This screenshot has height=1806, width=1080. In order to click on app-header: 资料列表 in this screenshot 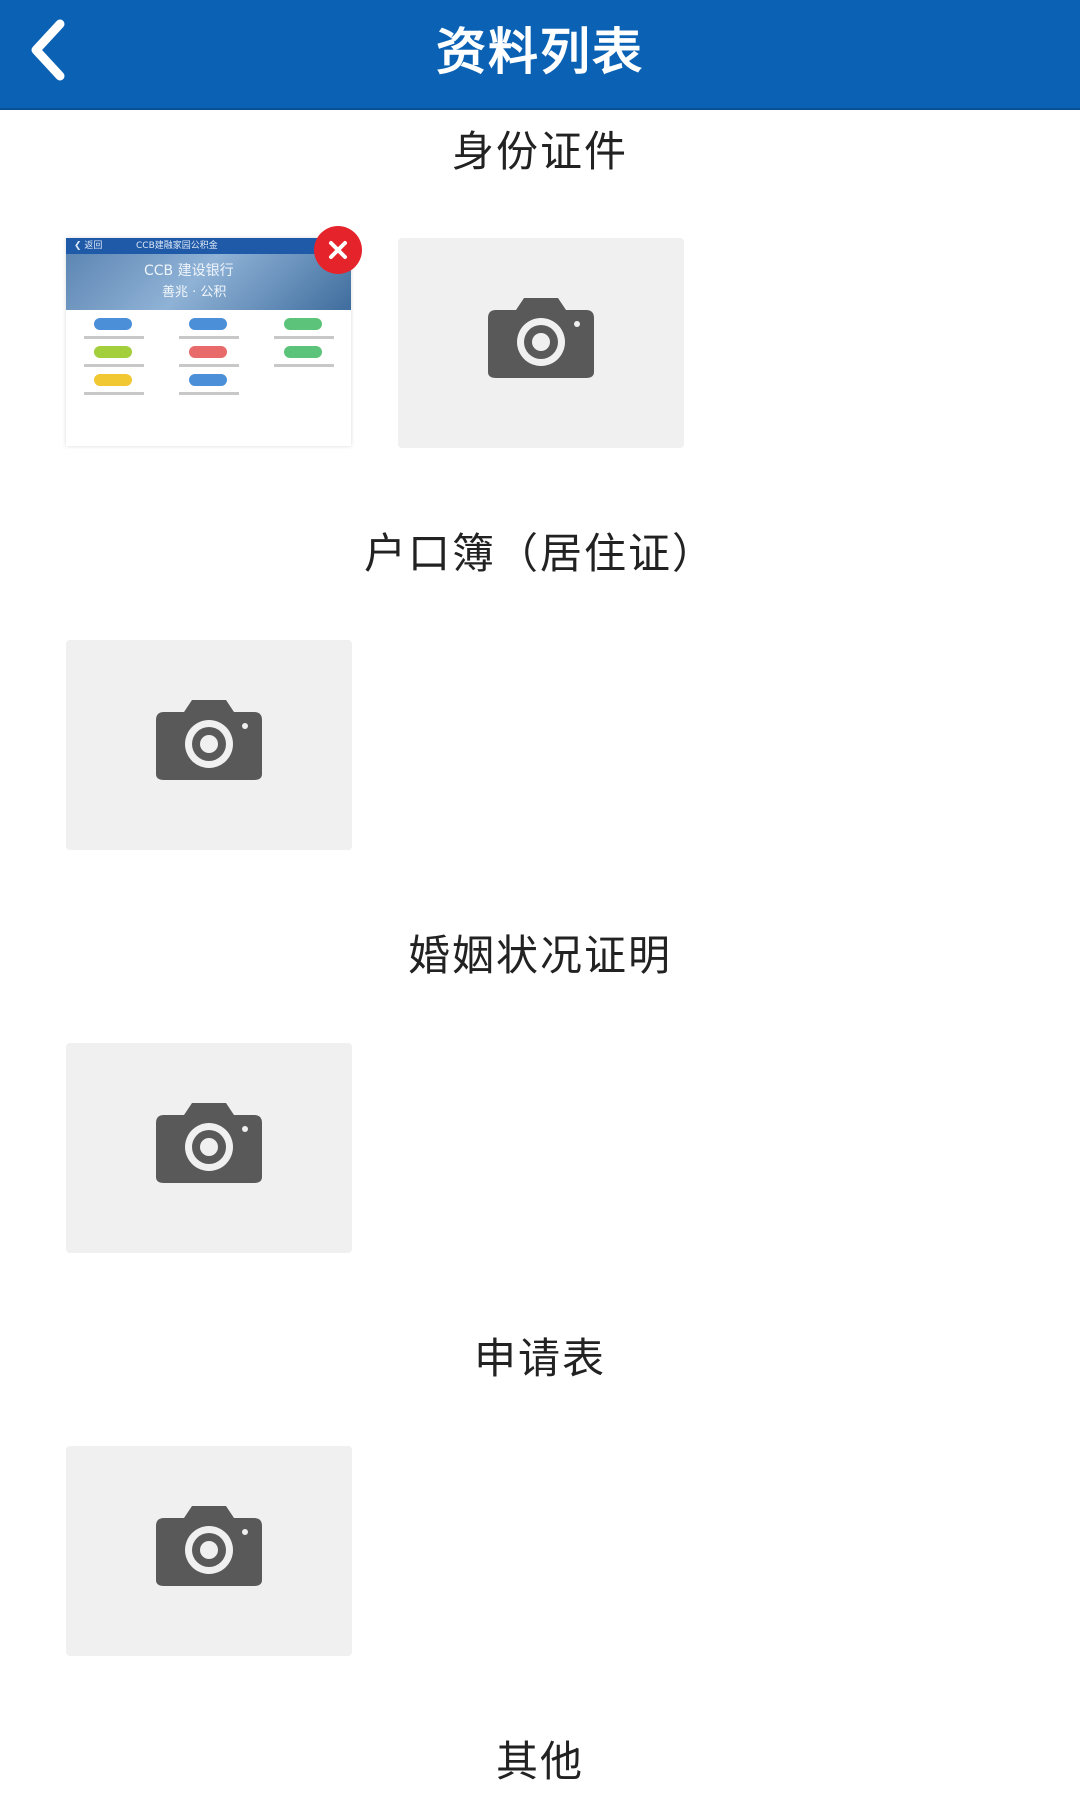, I will do `click(540, 55)`.